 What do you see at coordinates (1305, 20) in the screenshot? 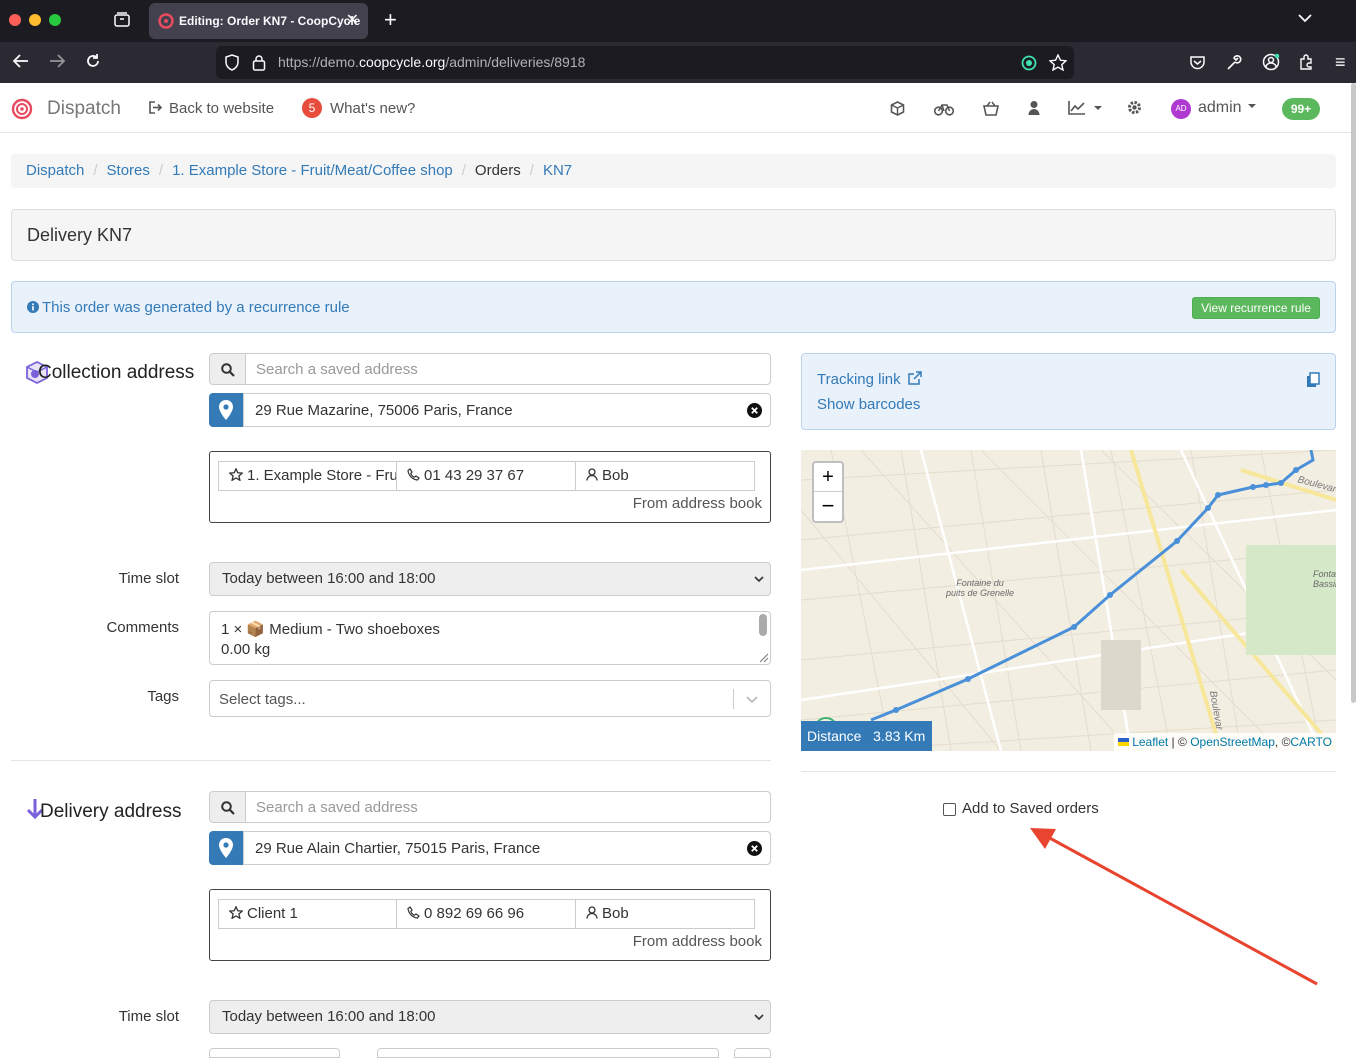
I see `tab-list-chevron-icon` at bounding box center [1305, 20].